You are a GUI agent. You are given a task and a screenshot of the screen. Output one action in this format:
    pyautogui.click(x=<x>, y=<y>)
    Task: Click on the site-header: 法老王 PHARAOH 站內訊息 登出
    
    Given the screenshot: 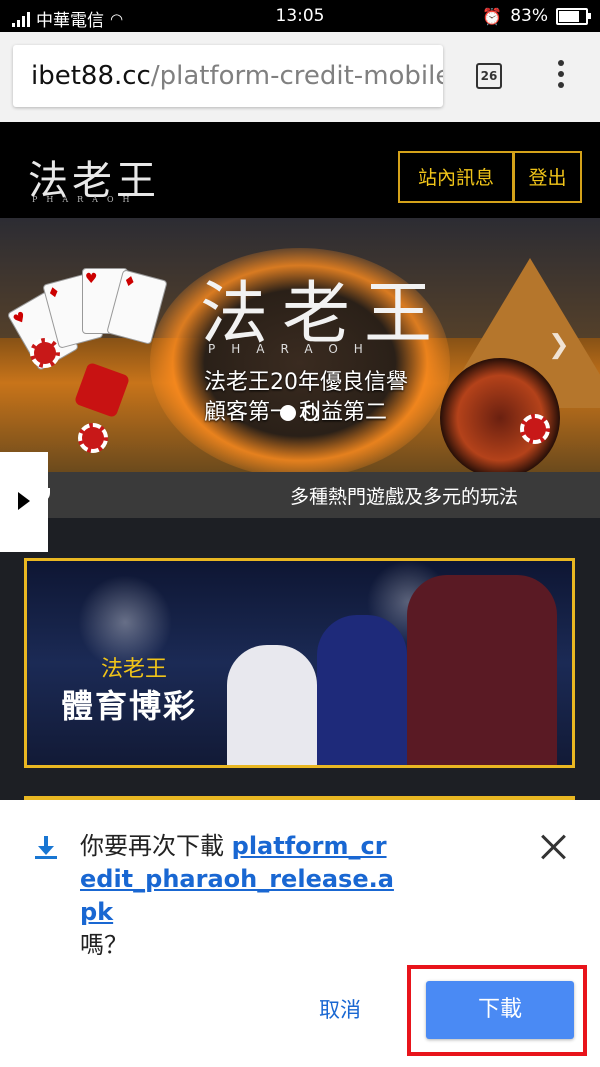 What is the action you would take?
    pyautogui.click(x=300, y=170)
    